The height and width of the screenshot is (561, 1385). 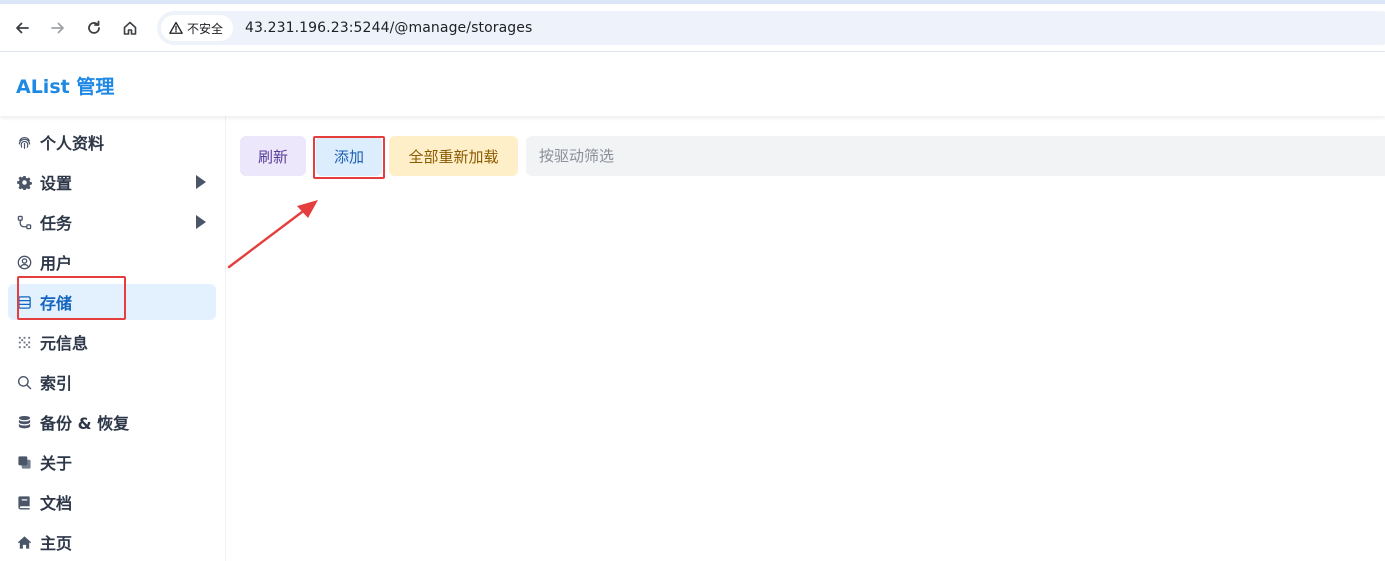 I want to click on sidebar-item-label: 文档, so click(x=56, y=503).